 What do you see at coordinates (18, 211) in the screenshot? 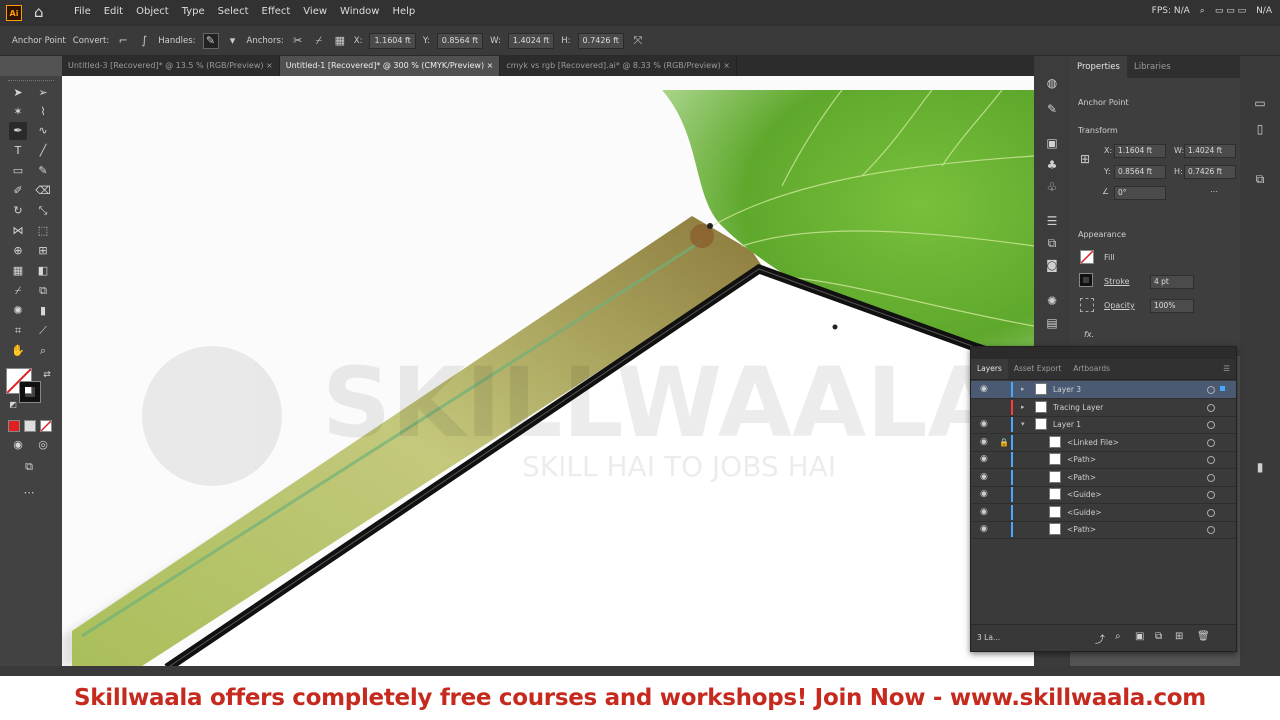
I see `rotate-tool-icon: ↻` at bounding box center [18, 211].